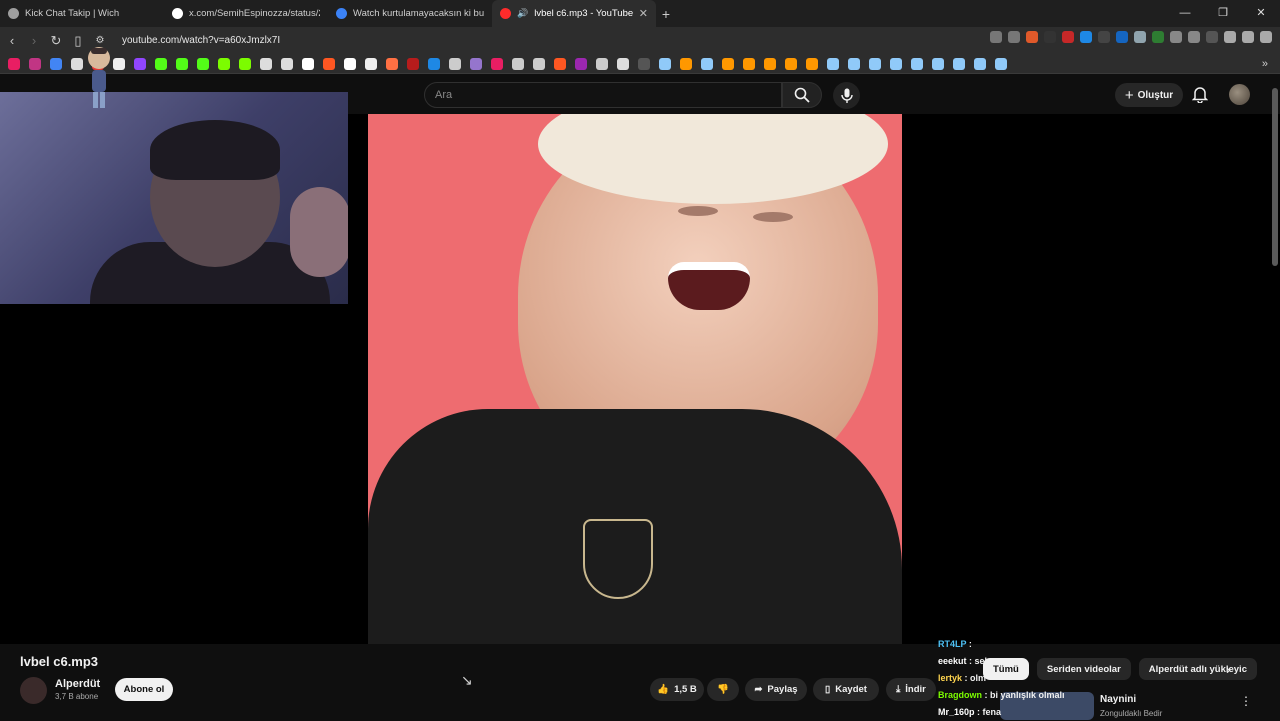  I want to click on recommended-title: Naynini, so click(1118, 699).